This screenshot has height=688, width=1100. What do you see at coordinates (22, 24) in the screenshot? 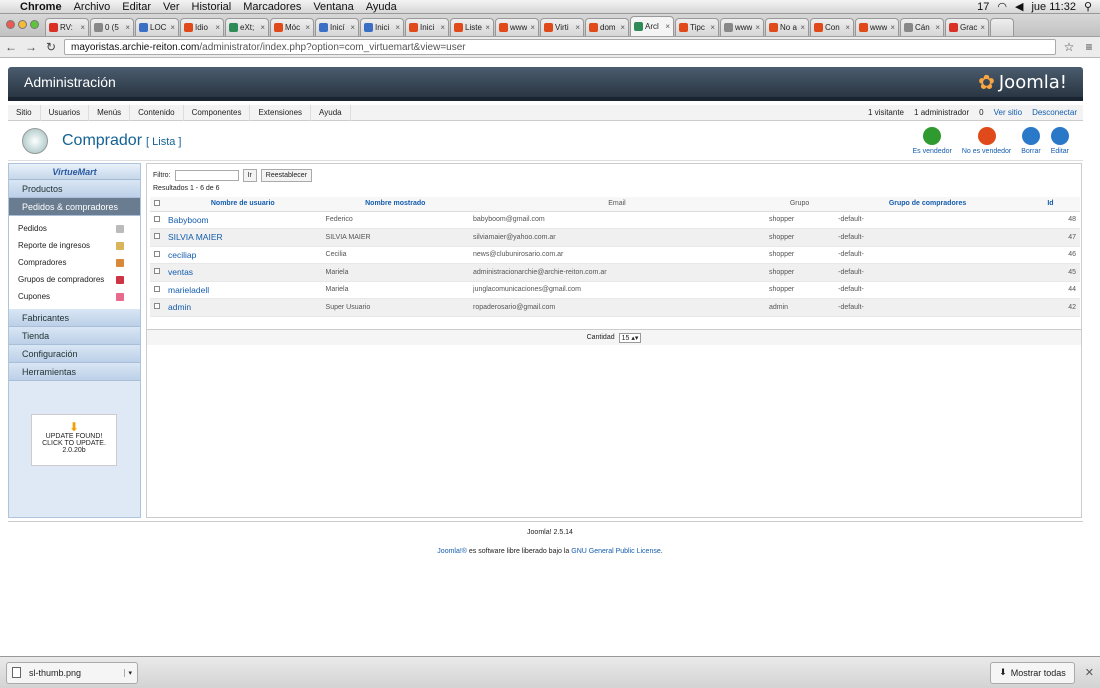
I see `minimize-window-icon` at bounding box center [22, 24].